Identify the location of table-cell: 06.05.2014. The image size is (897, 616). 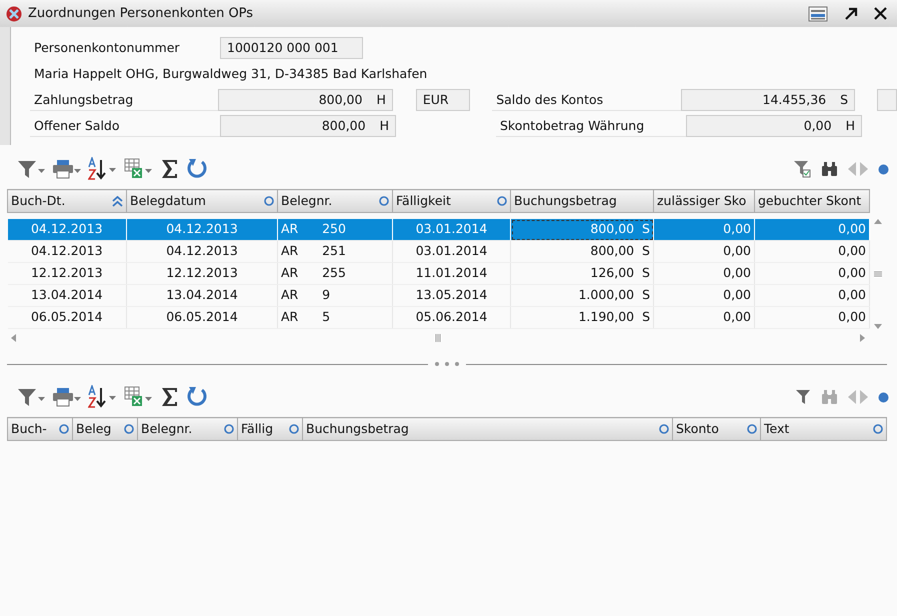
(67, 317).